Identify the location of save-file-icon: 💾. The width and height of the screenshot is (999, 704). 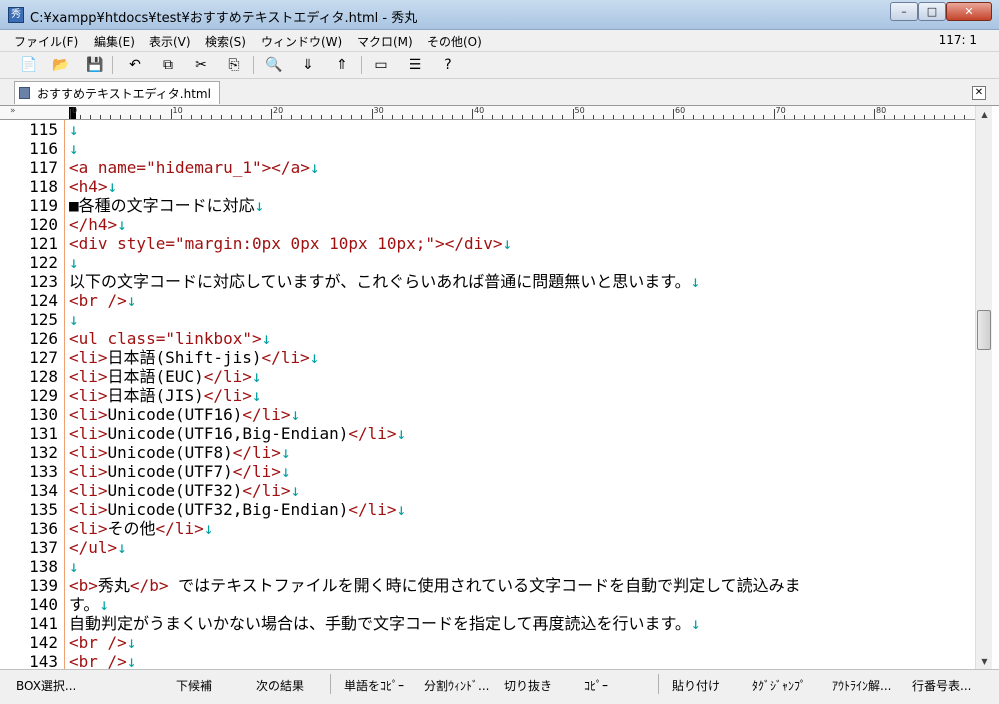
(95, 65).